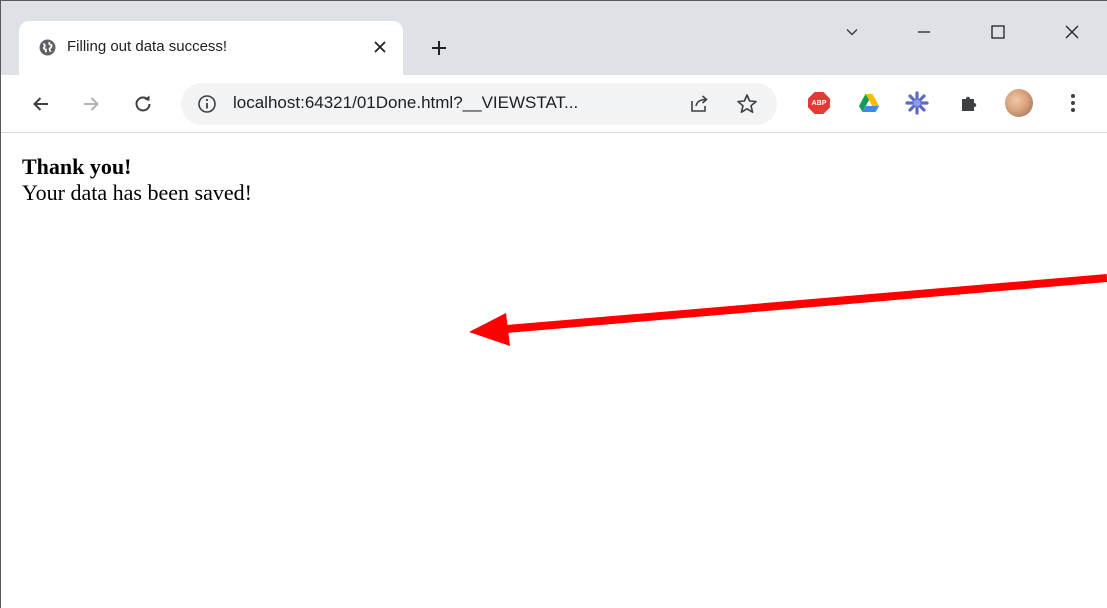 This screenshot has height=608, width=1107. I want to click on google-drive-button, so click(869, 103).